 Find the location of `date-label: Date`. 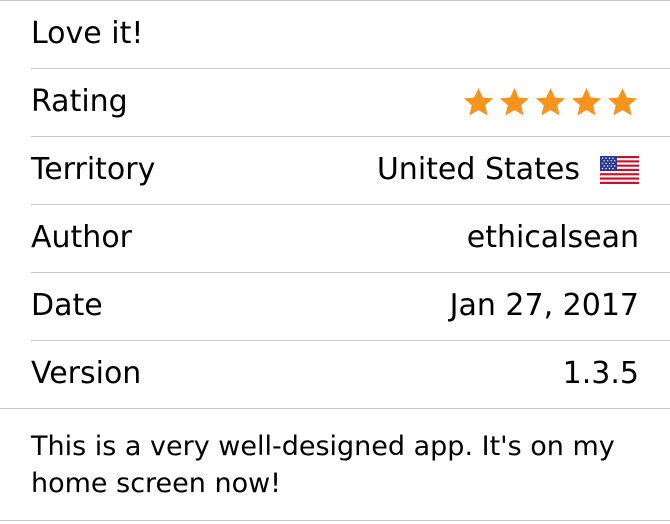

date-label: Date is located at coordinates (67, 305).